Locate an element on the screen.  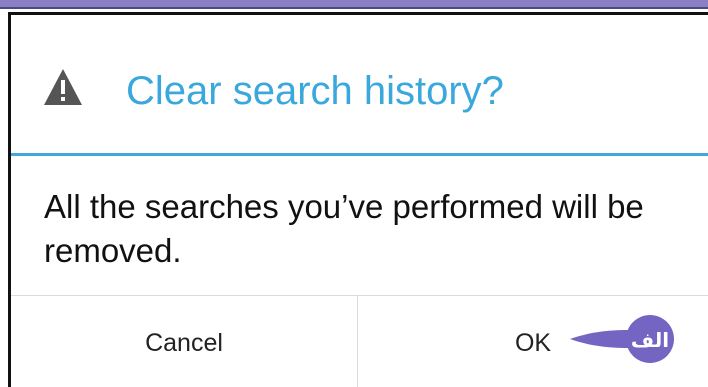
arrow-marker-icon: الف is located at coordinates (622, 339).